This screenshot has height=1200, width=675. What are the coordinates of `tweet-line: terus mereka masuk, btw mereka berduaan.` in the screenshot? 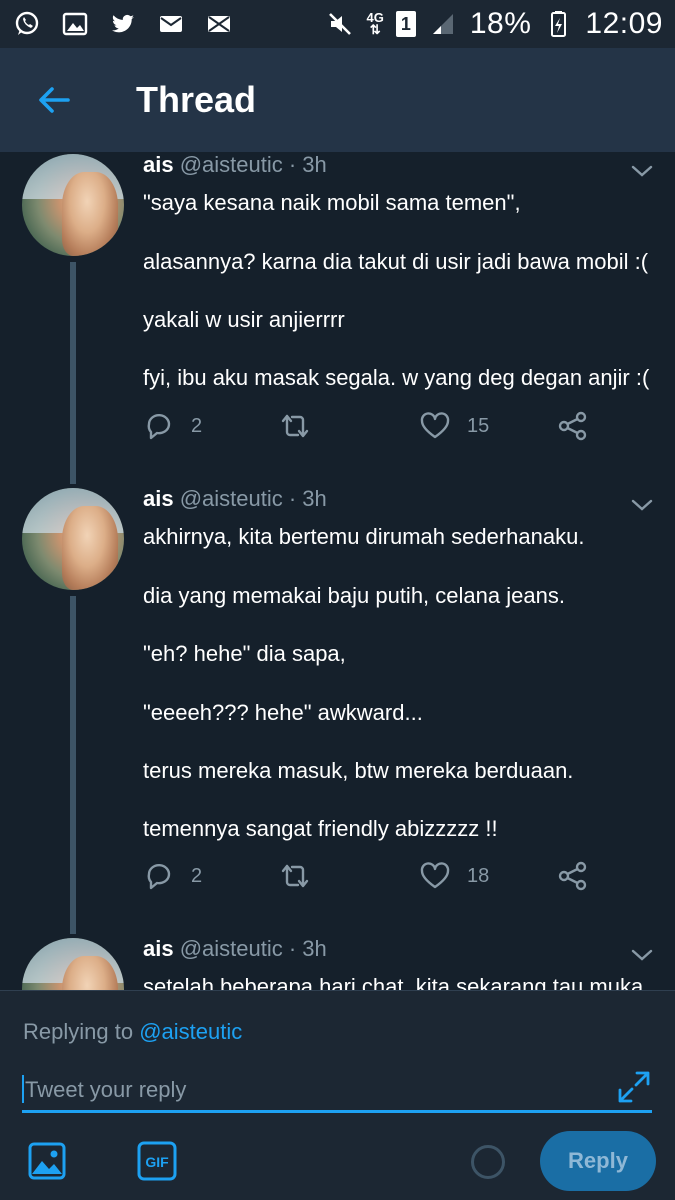 It's located at (358, 770).